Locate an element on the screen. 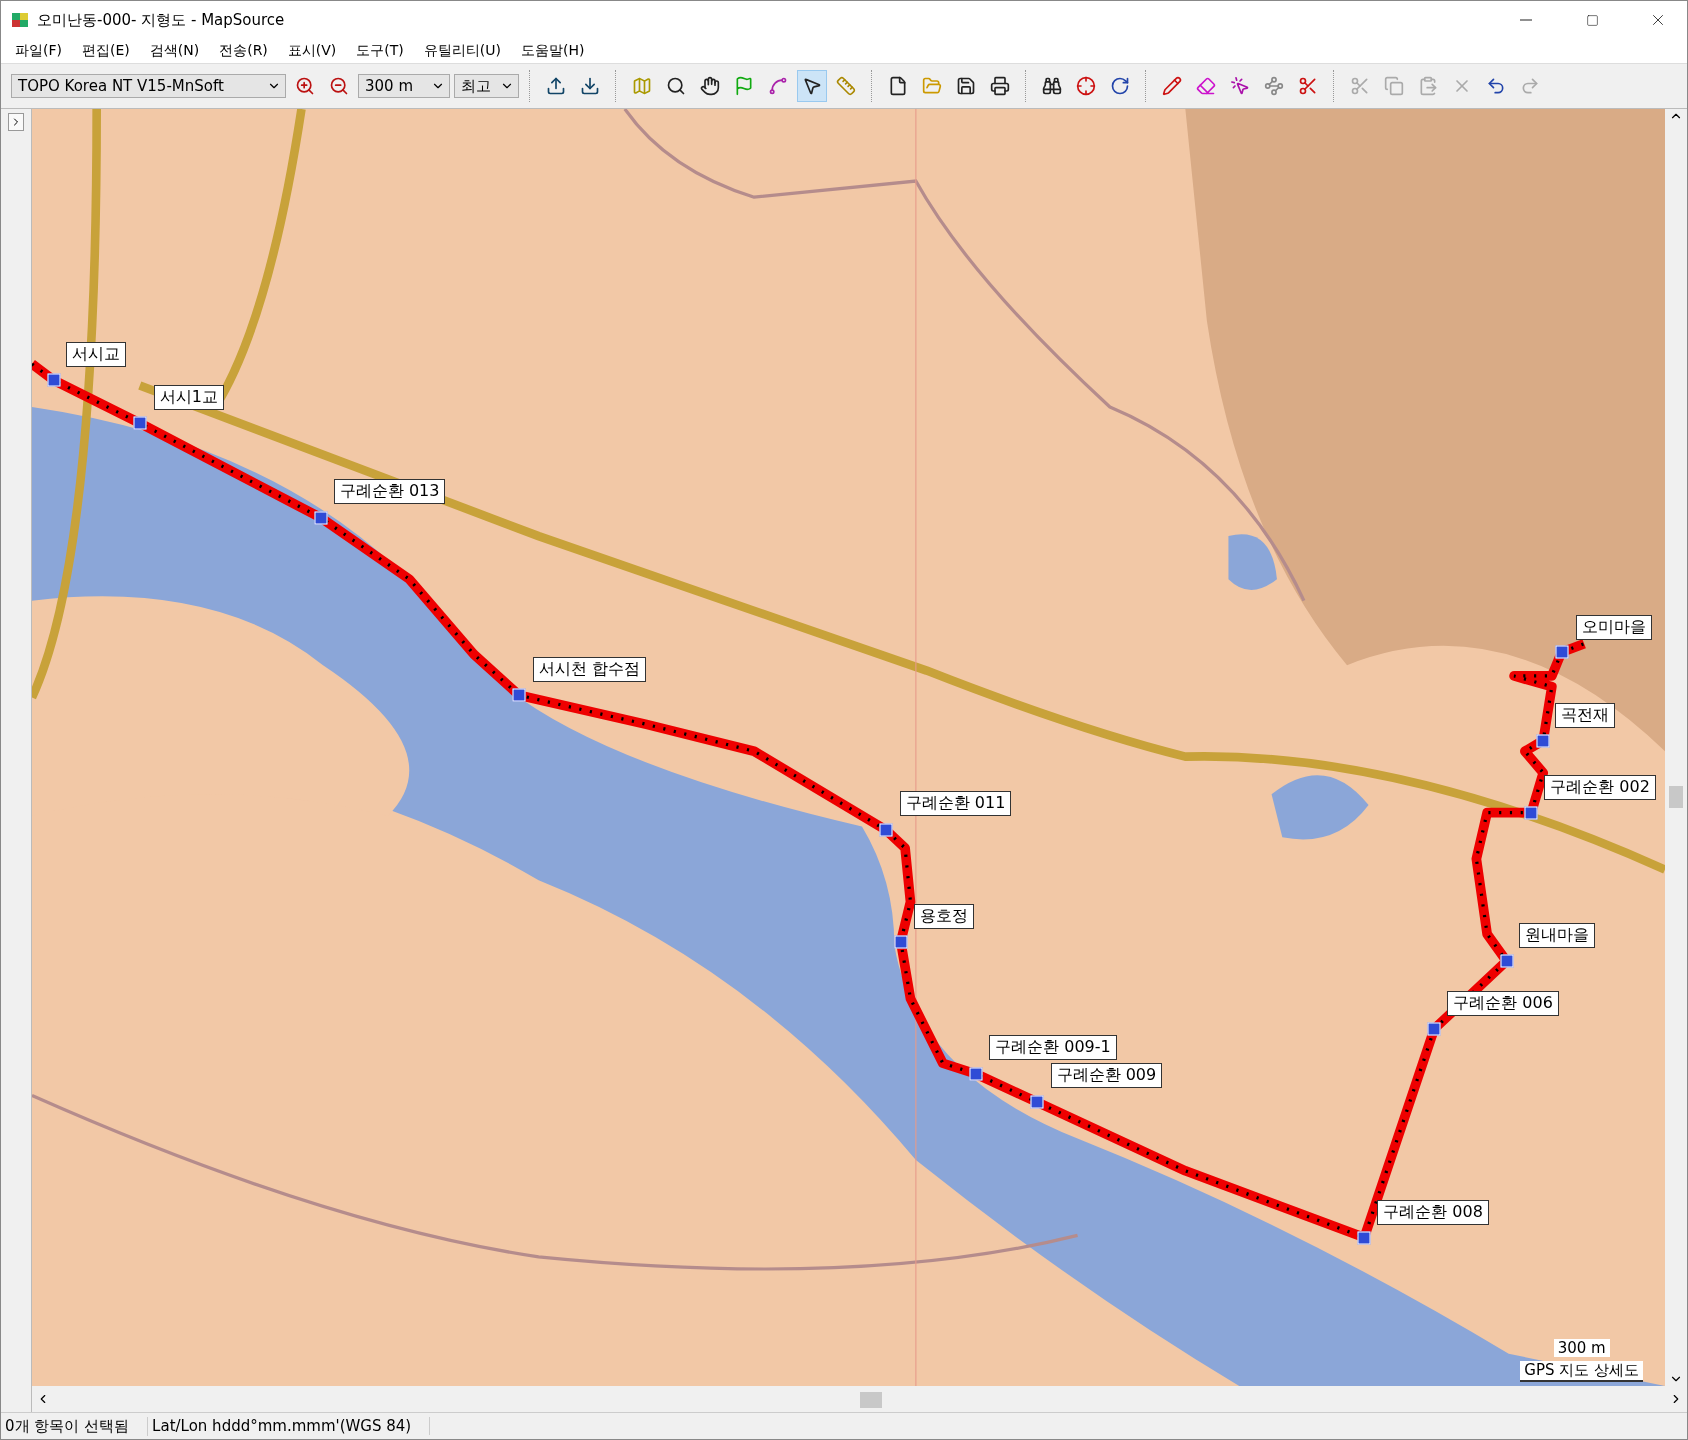 The width and height of the screenshot is (1688, 1440). window-title: 오미난동-000- 지형도 - MapSource is located at coordinates (161, 20).